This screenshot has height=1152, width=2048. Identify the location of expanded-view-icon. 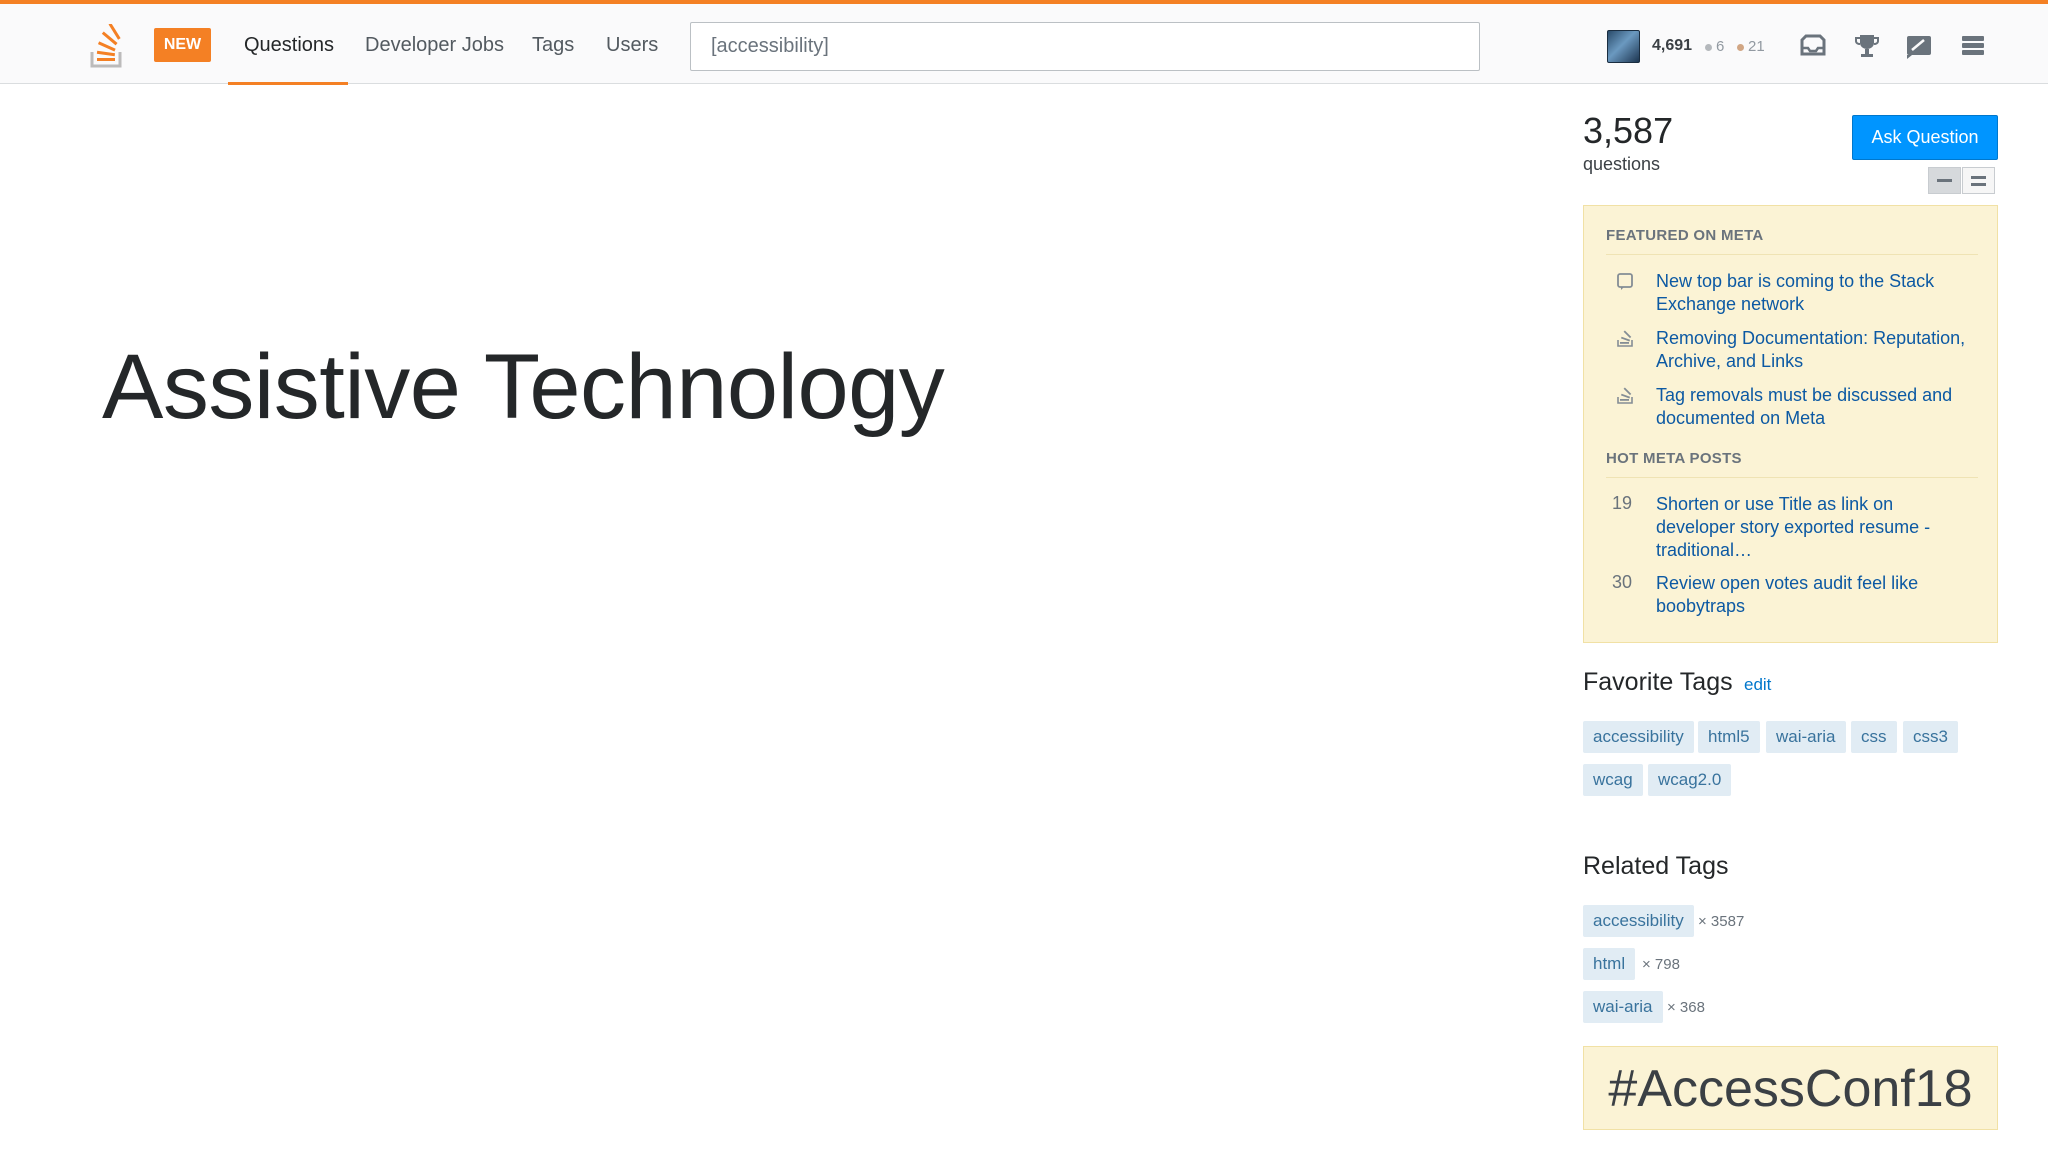
(1978, 177).